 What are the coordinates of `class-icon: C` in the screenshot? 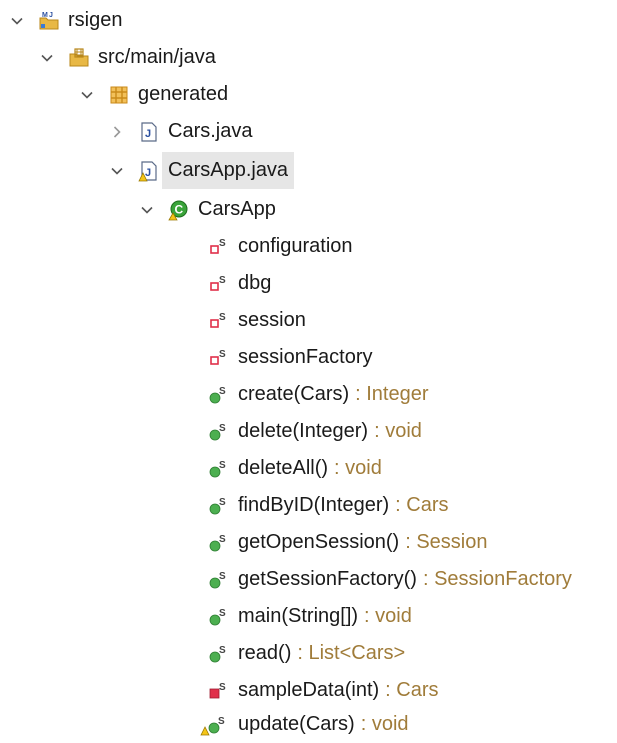 It's located at (179, 210).